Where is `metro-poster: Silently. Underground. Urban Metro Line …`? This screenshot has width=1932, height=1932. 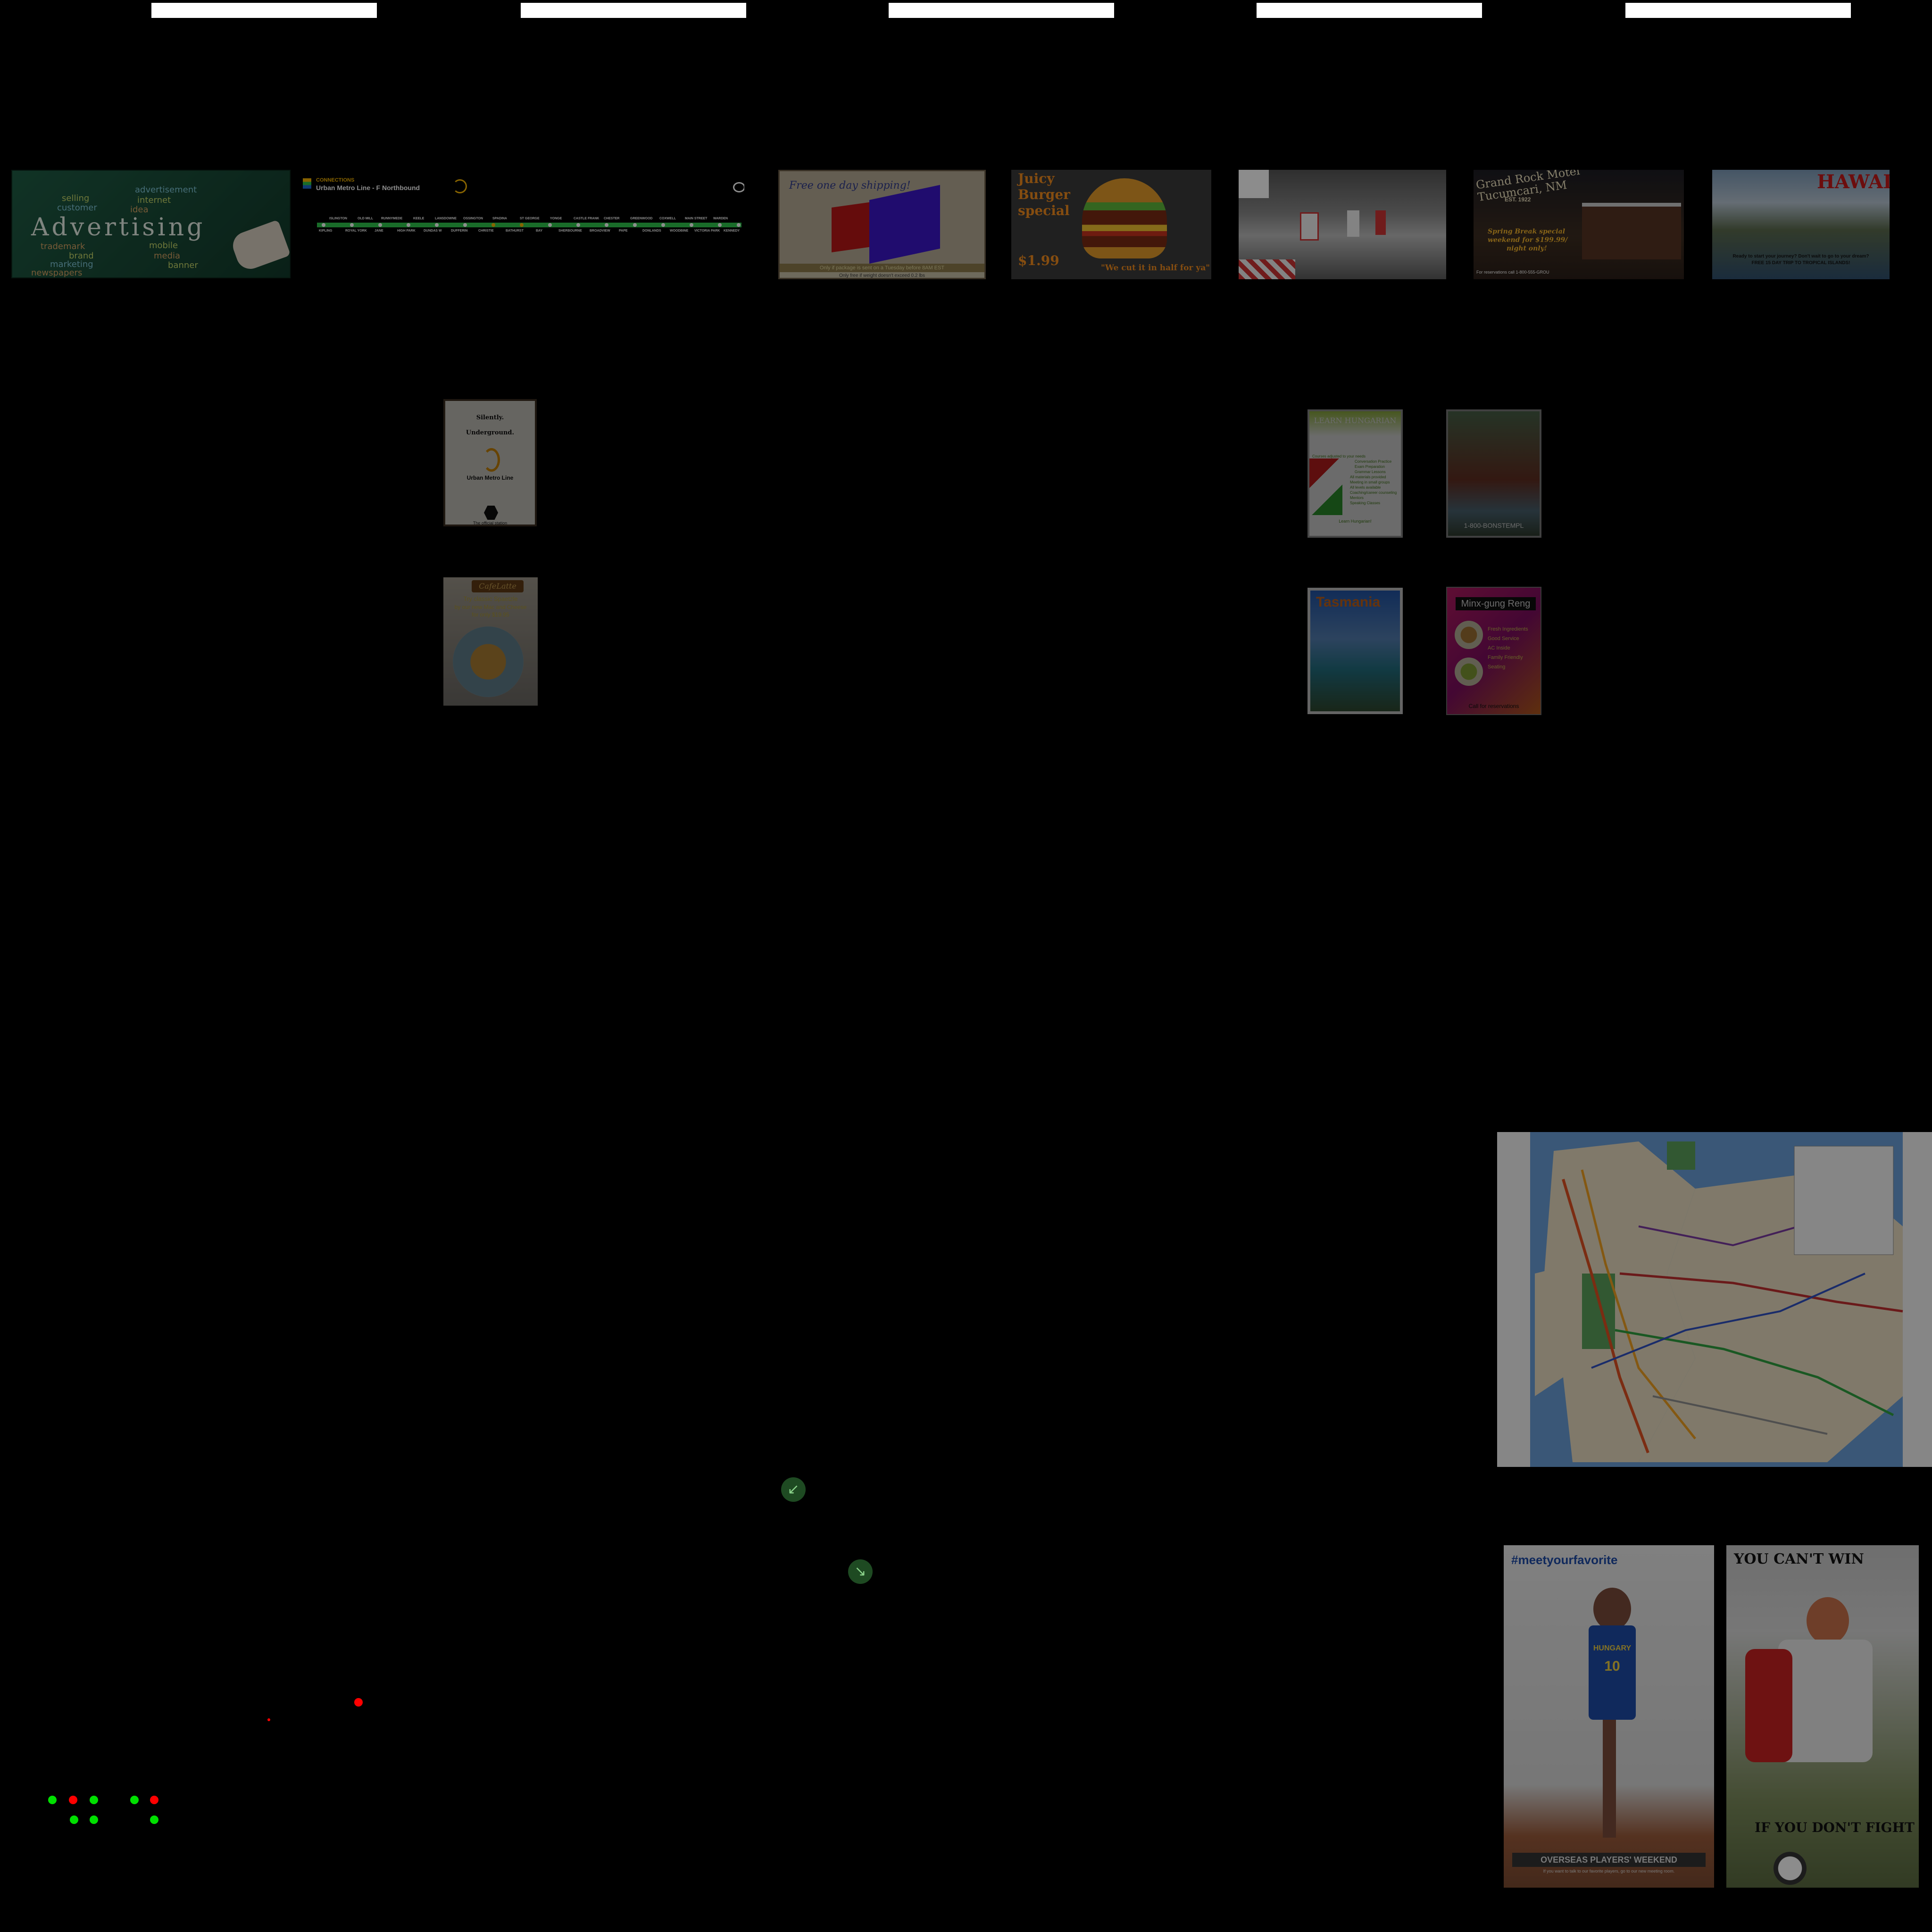
metro-poster: Silently. Underground. Urban Metro Line … is located at coordinates (490, 462).